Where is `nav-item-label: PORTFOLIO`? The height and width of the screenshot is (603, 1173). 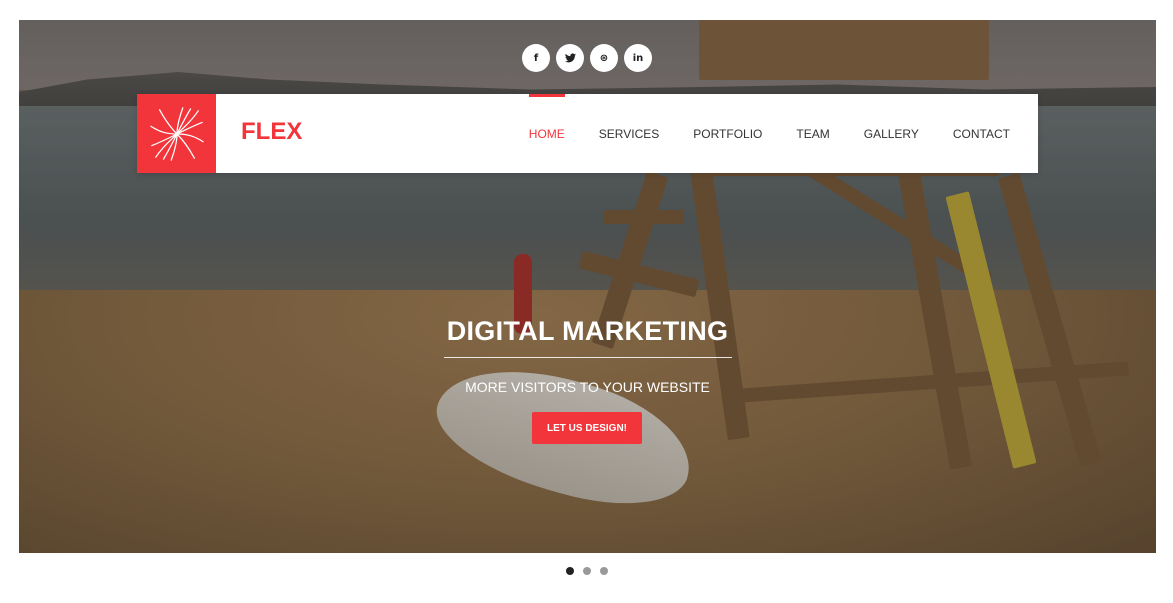 nav-item-label: PORTFOLIO is located at coordinates (728, 133).